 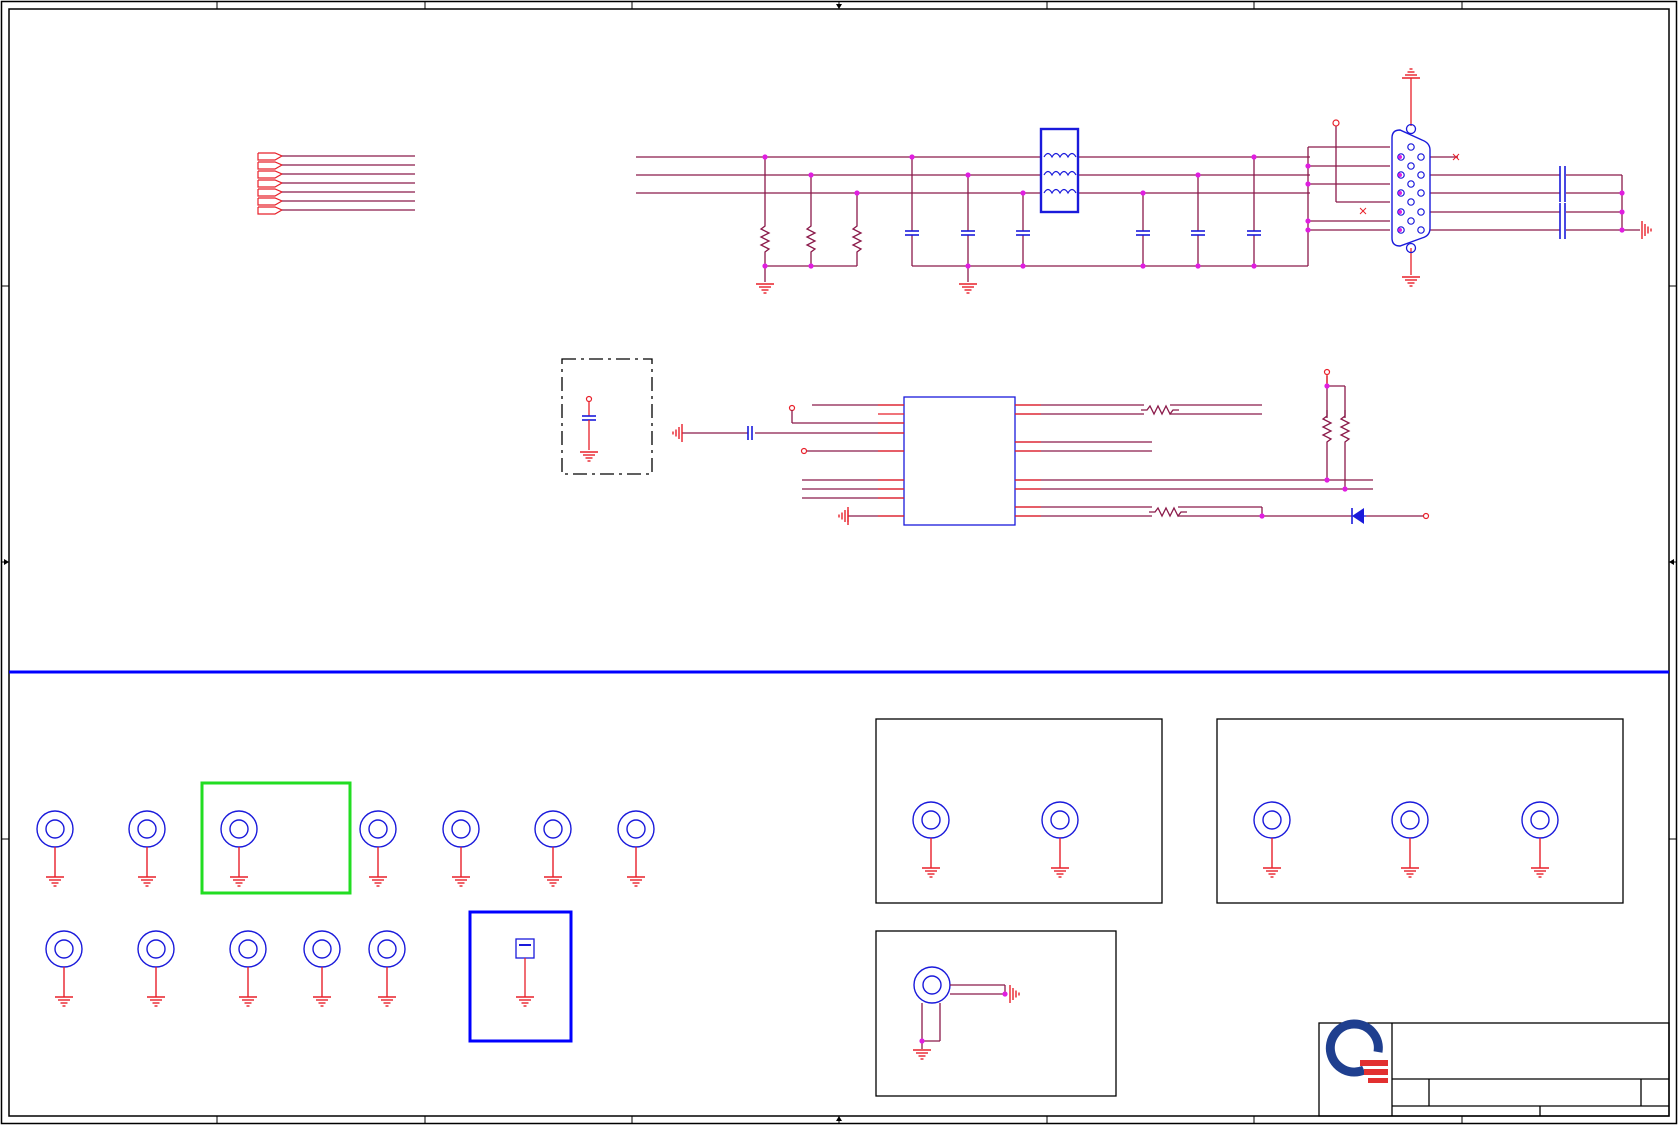 I want to click on company-logo-icon, so click(x=1356, y=1051).